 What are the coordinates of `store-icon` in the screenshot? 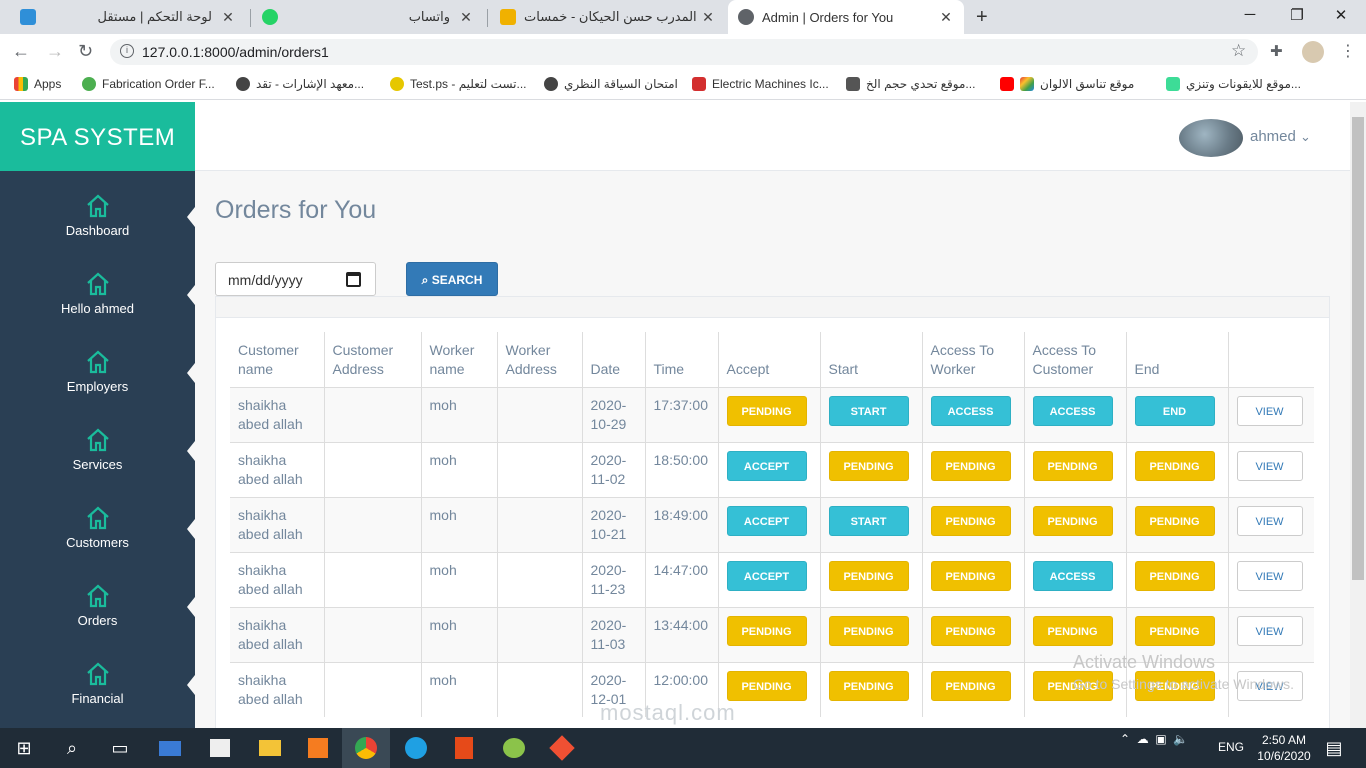 It's located at (220, 748).